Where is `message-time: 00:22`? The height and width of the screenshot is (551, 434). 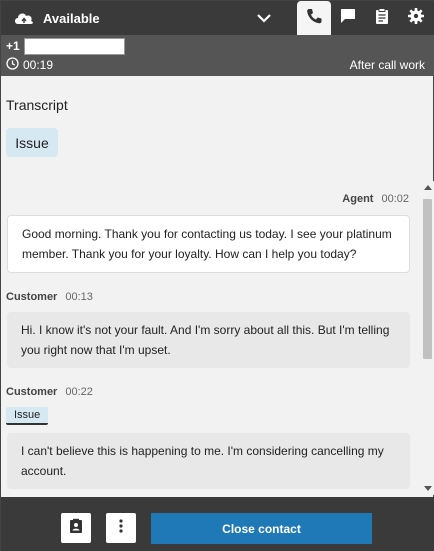 message-time: 00:22 is located at coordinates (79, 392).